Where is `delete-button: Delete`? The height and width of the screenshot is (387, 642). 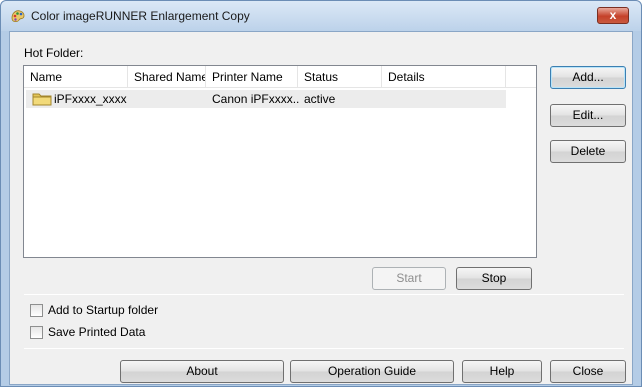 delete-button: Delete is located at coordinates (588, 151).